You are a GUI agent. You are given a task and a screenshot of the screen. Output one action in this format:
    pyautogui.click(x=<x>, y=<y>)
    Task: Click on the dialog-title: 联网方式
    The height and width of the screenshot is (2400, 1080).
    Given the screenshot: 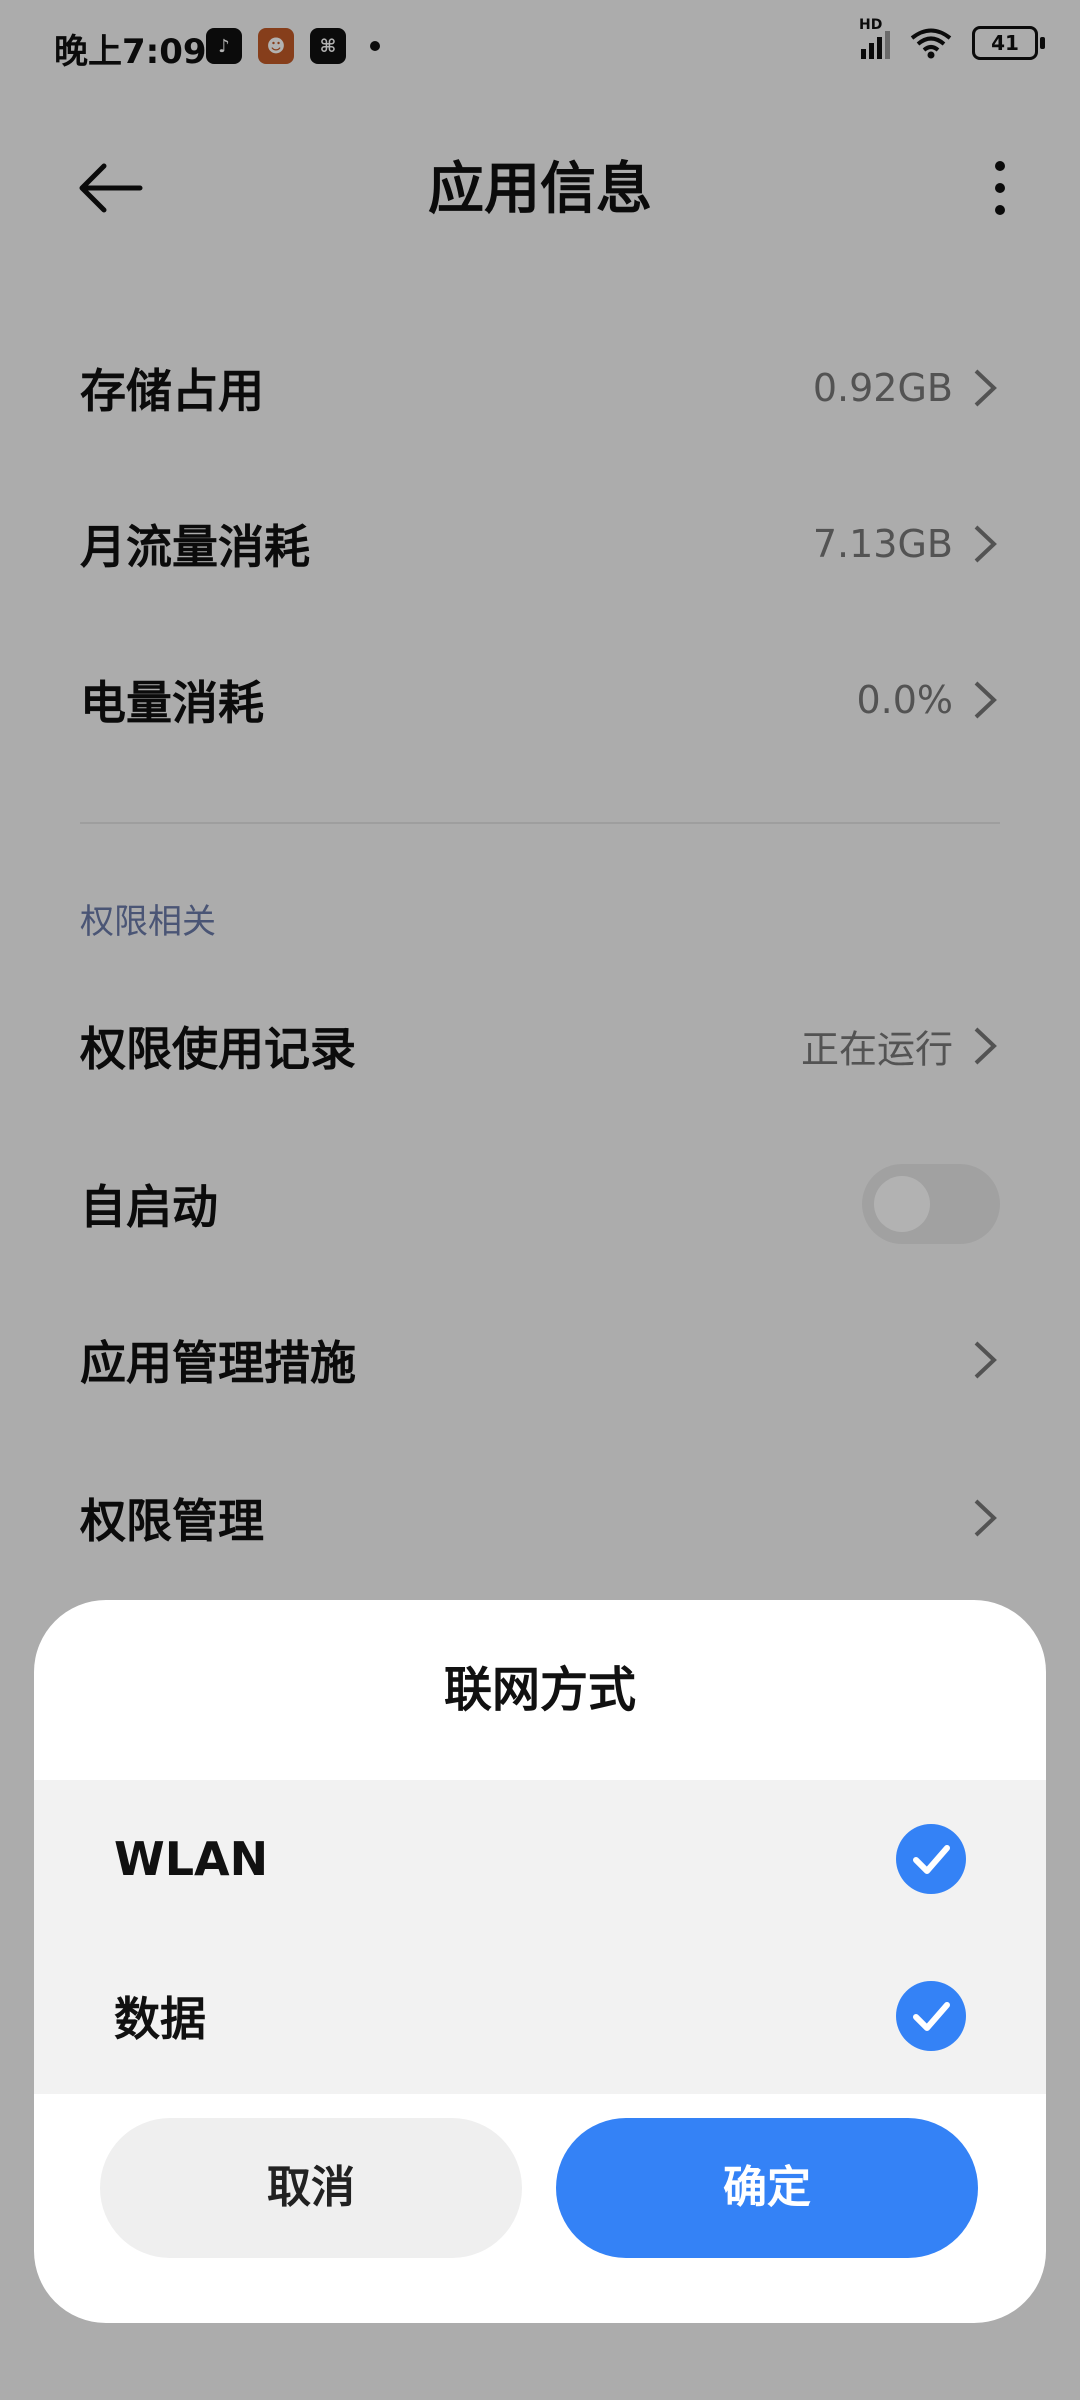 What is the action you would take?
    pyautogui.click(x=539, y=1690)
    